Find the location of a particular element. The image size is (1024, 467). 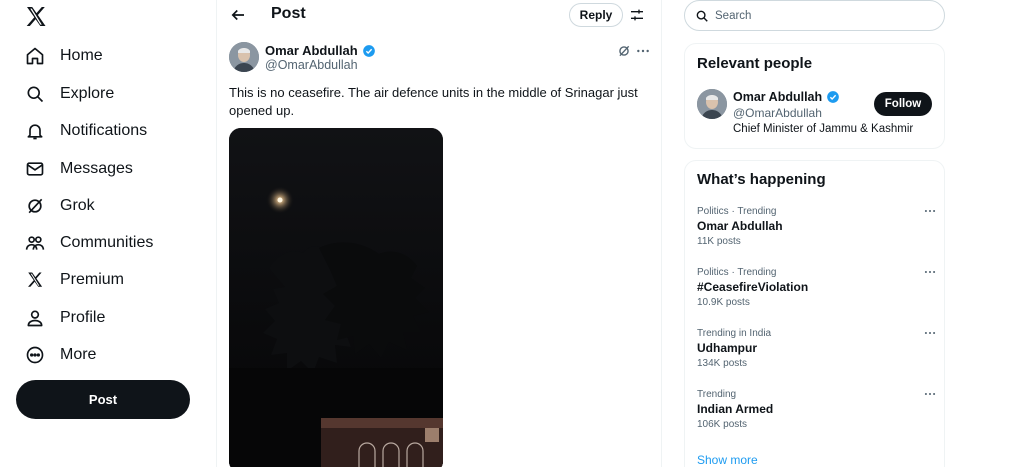

trend-item: Trending Indian Armed 106K posts is located at coordinates (817, 412).